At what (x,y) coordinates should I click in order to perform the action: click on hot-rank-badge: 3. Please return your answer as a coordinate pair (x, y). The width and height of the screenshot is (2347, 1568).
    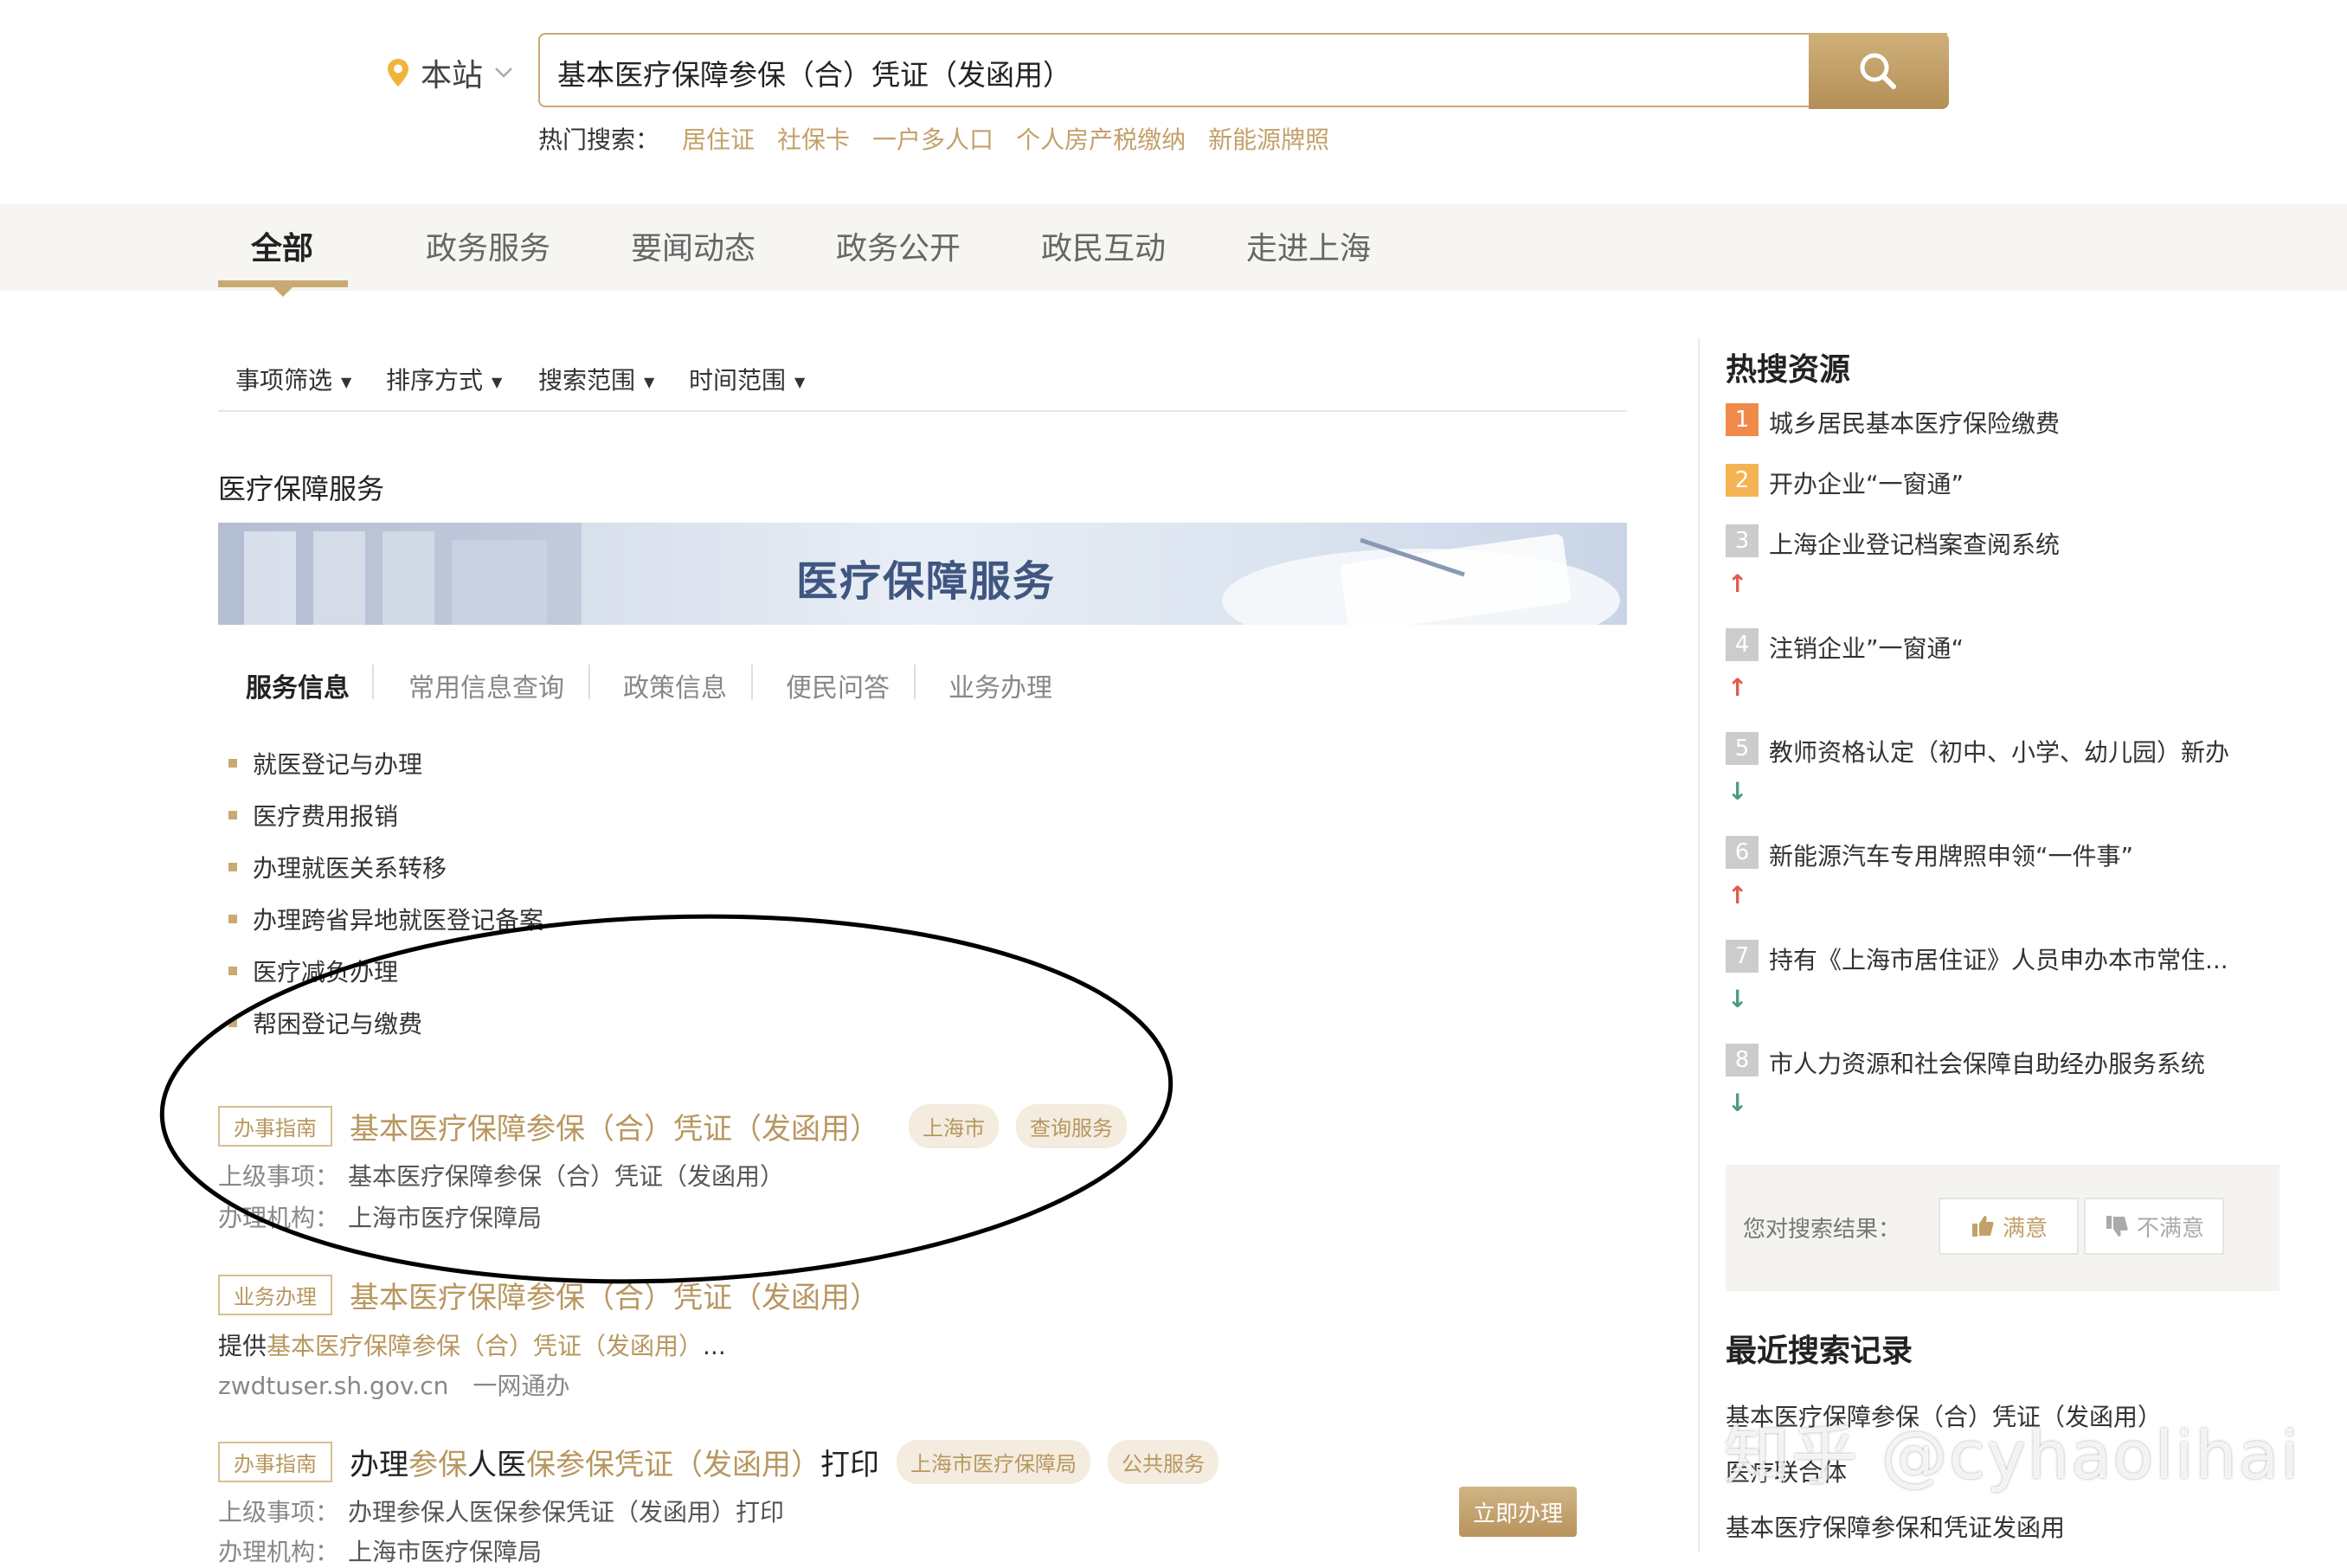
    Looking at the image, I should click on (1742, 540).